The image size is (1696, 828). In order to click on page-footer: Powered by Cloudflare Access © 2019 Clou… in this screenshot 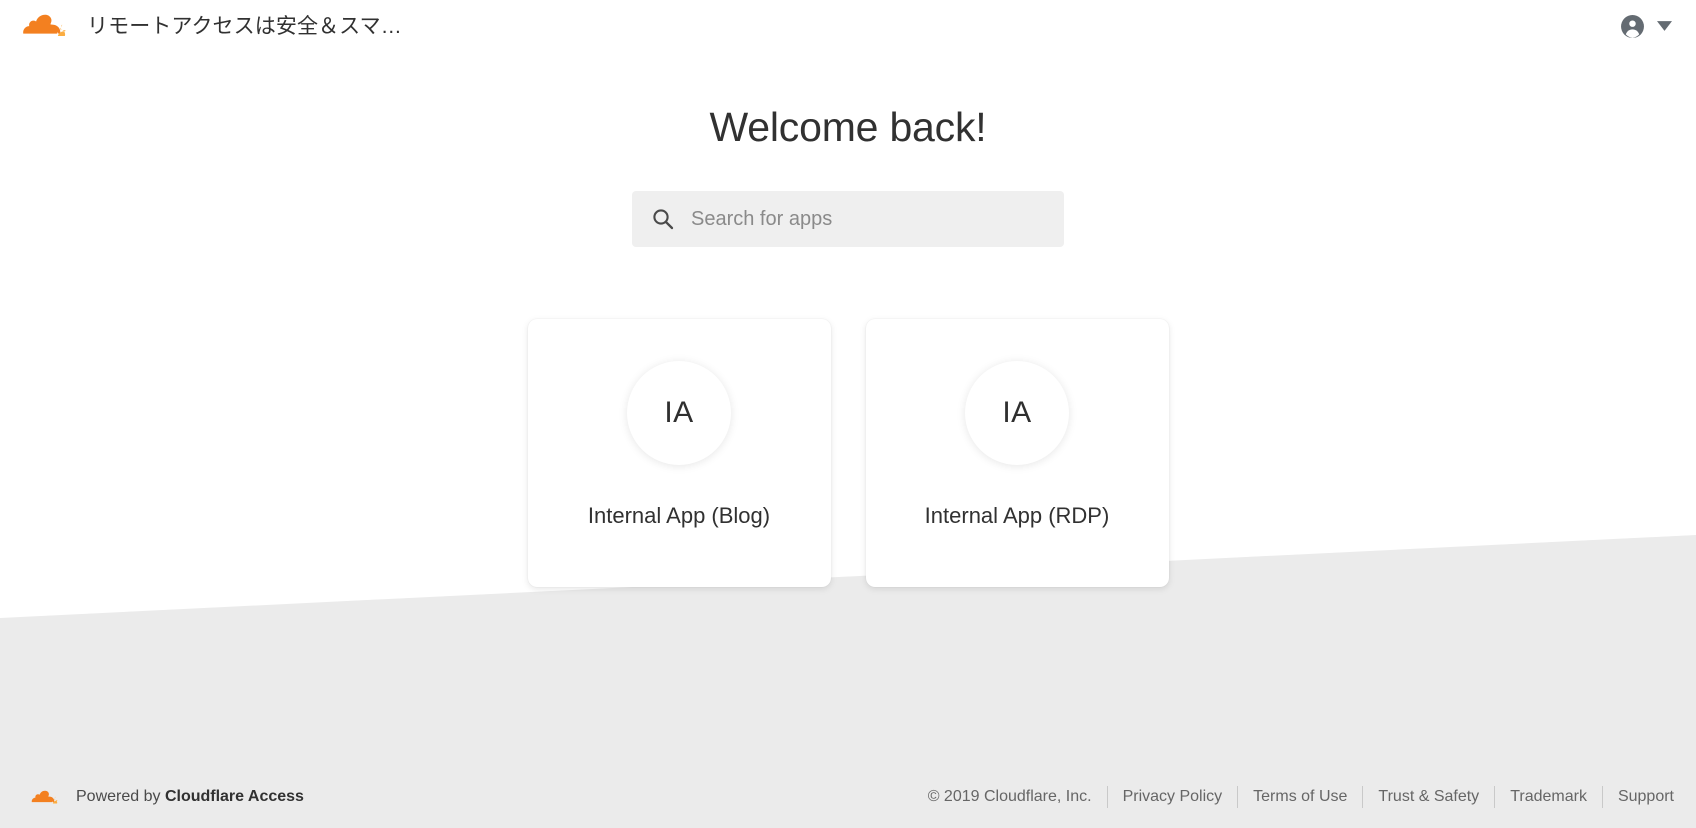, I will do `click(848, 797)`.